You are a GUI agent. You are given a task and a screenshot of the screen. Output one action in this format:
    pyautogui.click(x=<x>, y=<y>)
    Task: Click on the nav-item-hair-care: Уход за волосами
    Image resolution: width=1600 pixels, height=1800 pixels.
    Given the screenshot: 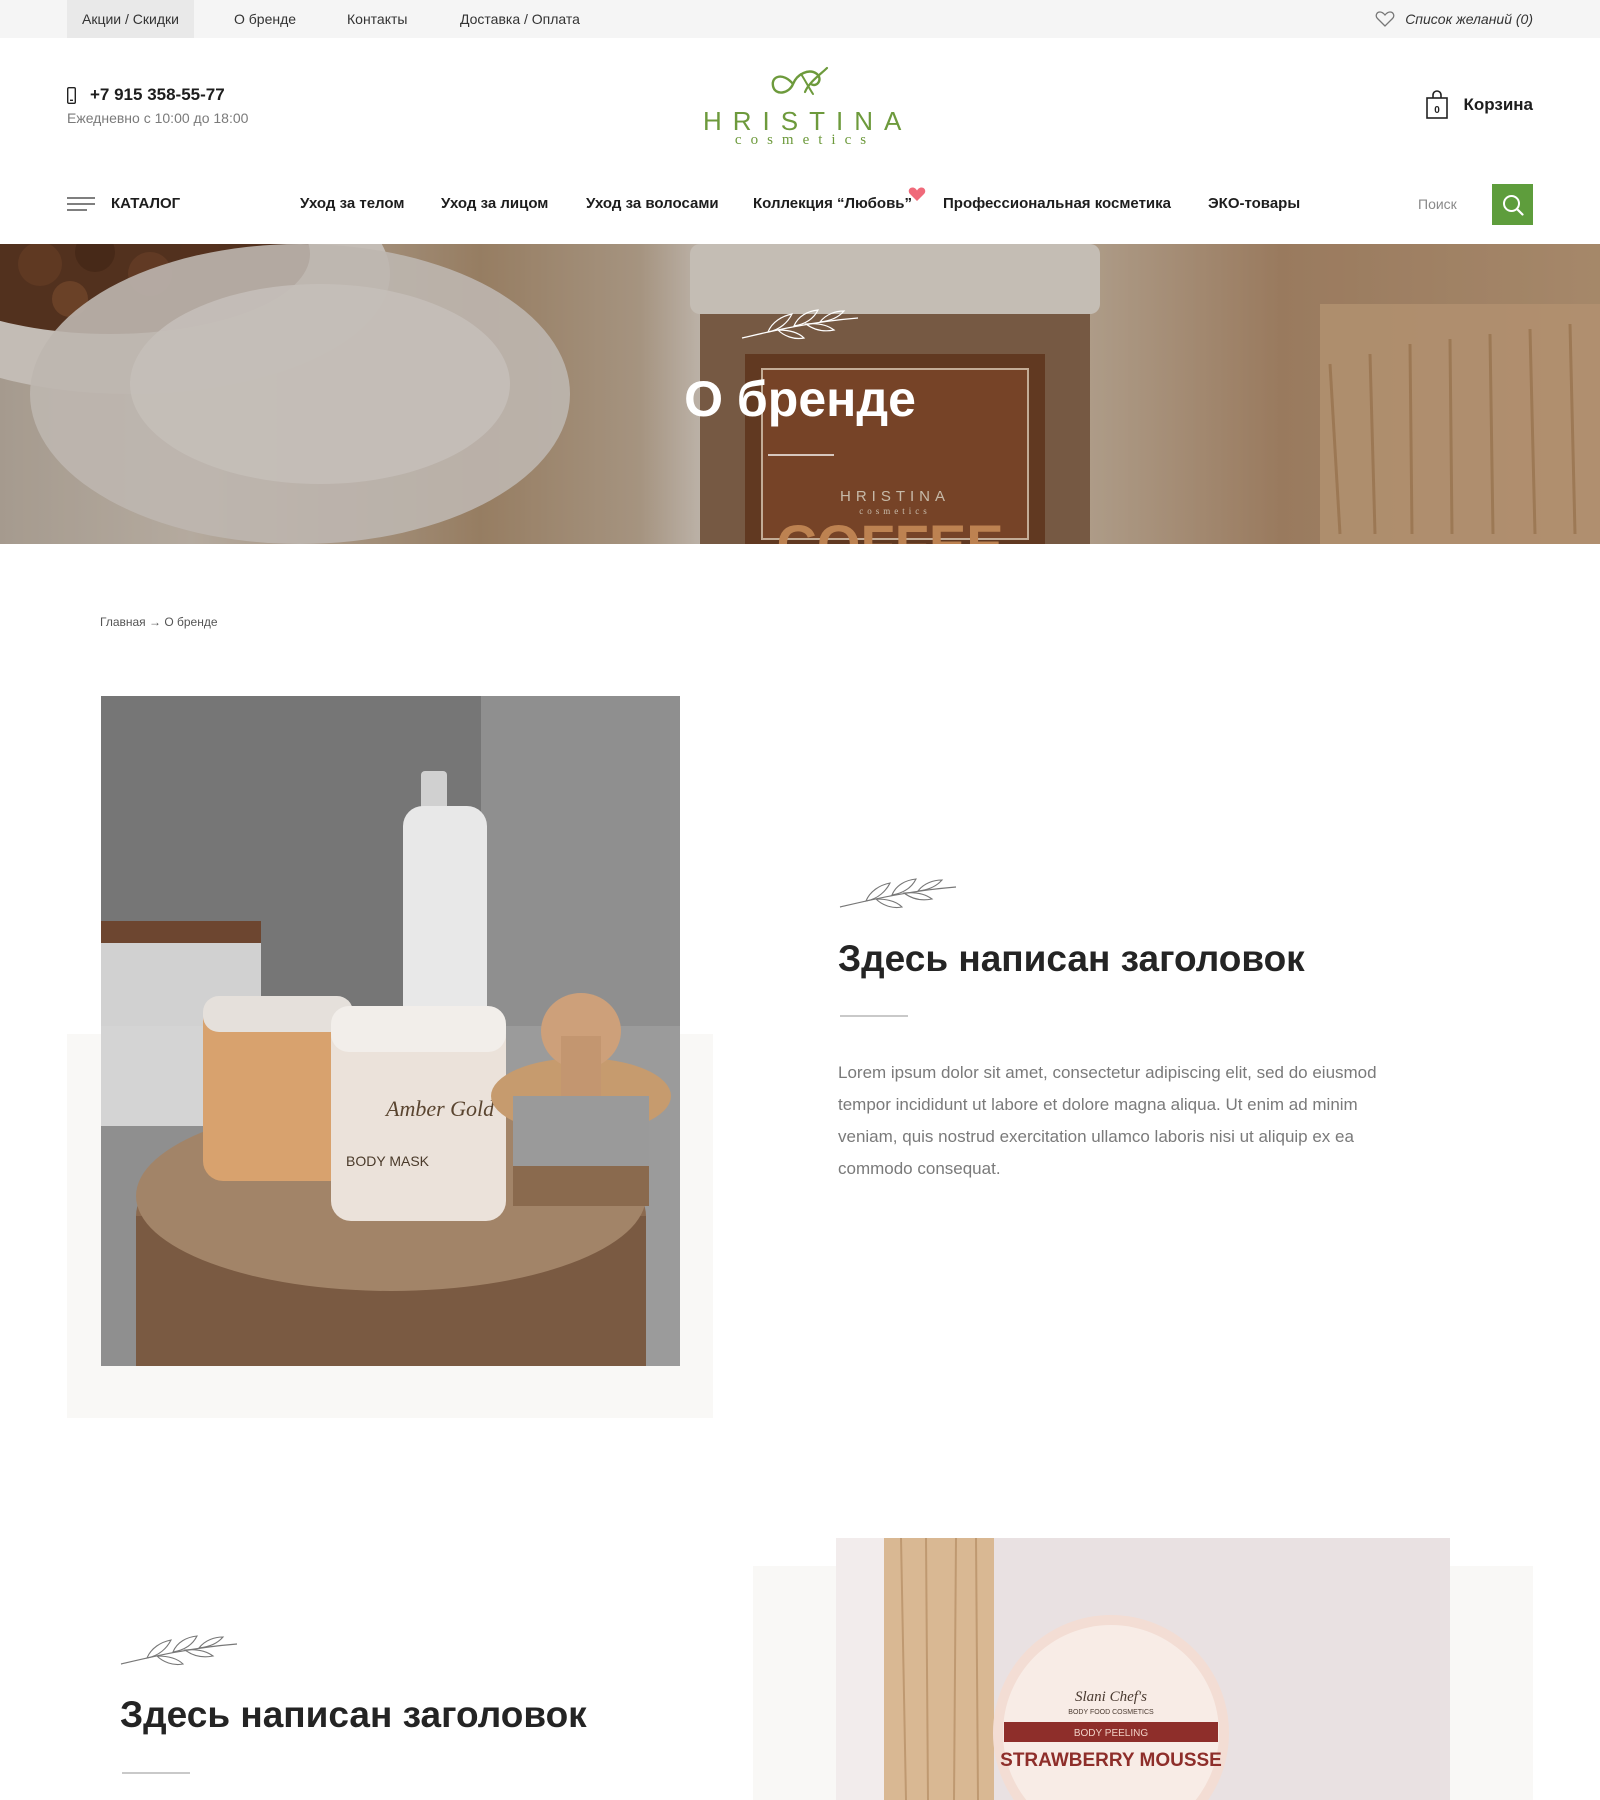 What is the action you would take?
    pyautogui.click(x=652, y=203)
    